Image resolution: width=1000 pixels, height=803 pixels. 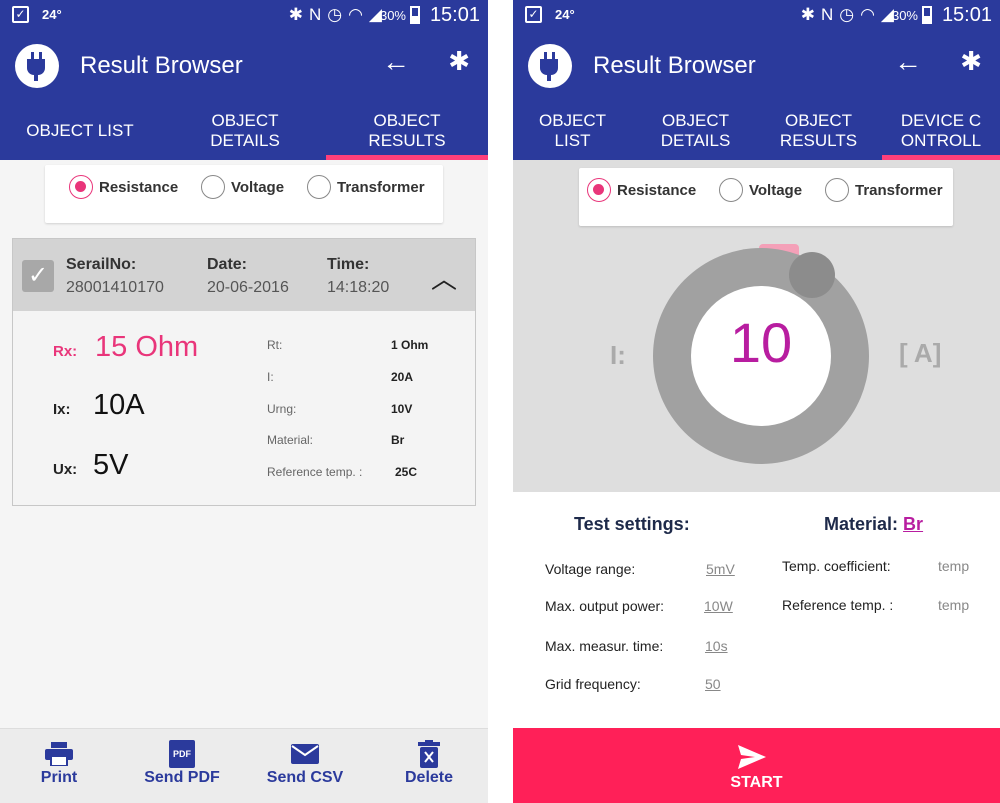 I want to click on grid-frequency-value: 50, so click(x=713, y=684).